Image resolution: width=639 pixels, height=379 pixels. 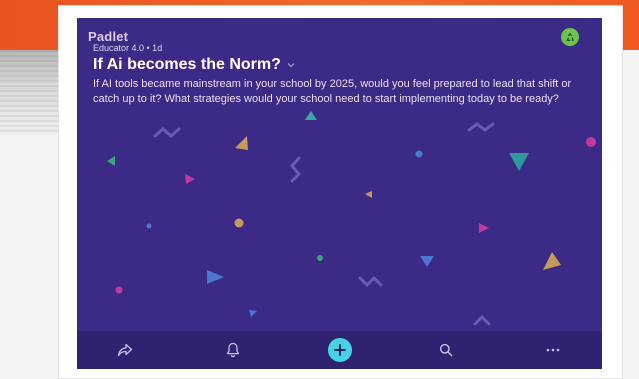 I want to click on more-options-button, so click(x=553, y=350).